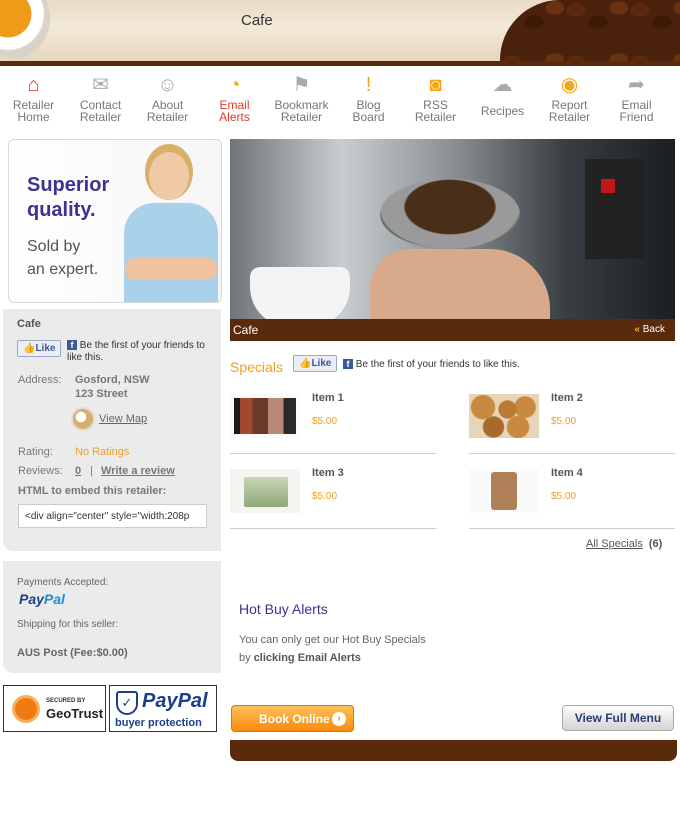 The image size is (680, 820). What do you see at coordinates (68, 197) in the screenshot?
I see `promo-headline: Superior quality.` at bounding box center [68, 197].